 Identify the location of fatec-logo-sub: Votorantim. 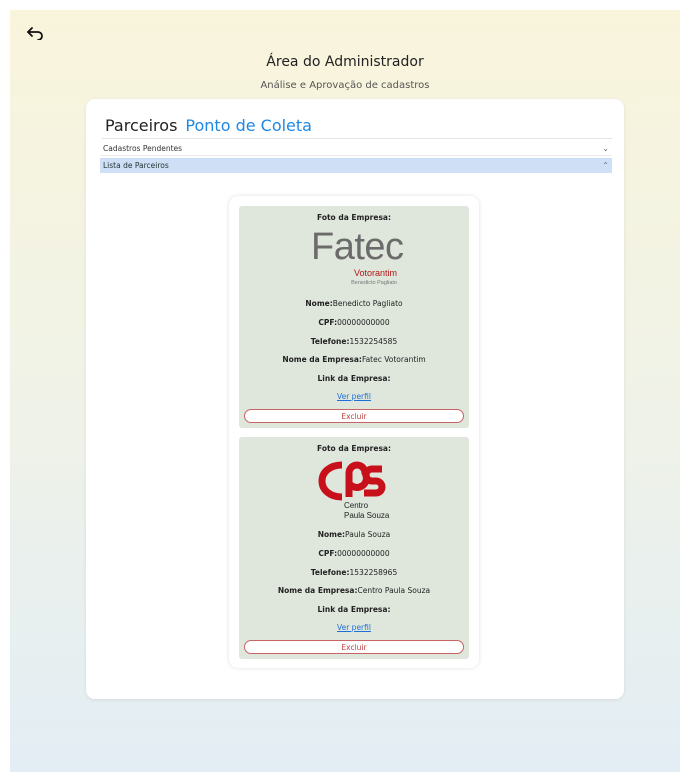
(375, 273).